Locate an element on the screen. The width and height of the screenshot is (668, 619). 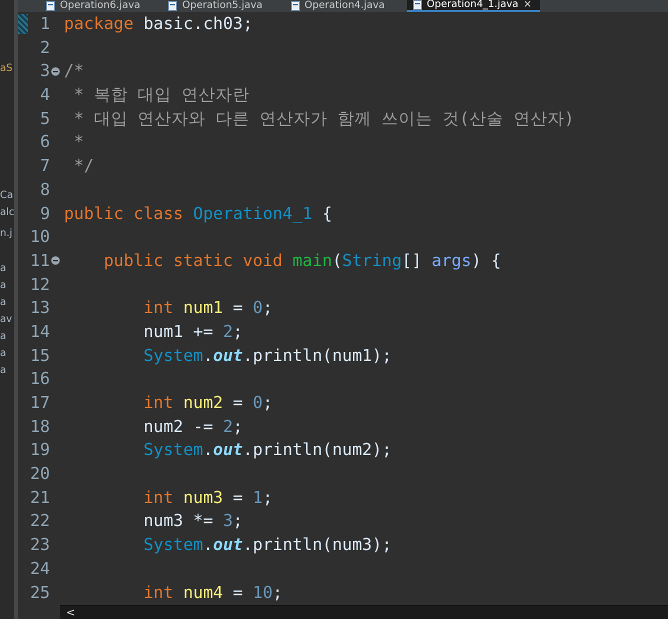
sidebar-item: av is located at coordinates (7, 319).